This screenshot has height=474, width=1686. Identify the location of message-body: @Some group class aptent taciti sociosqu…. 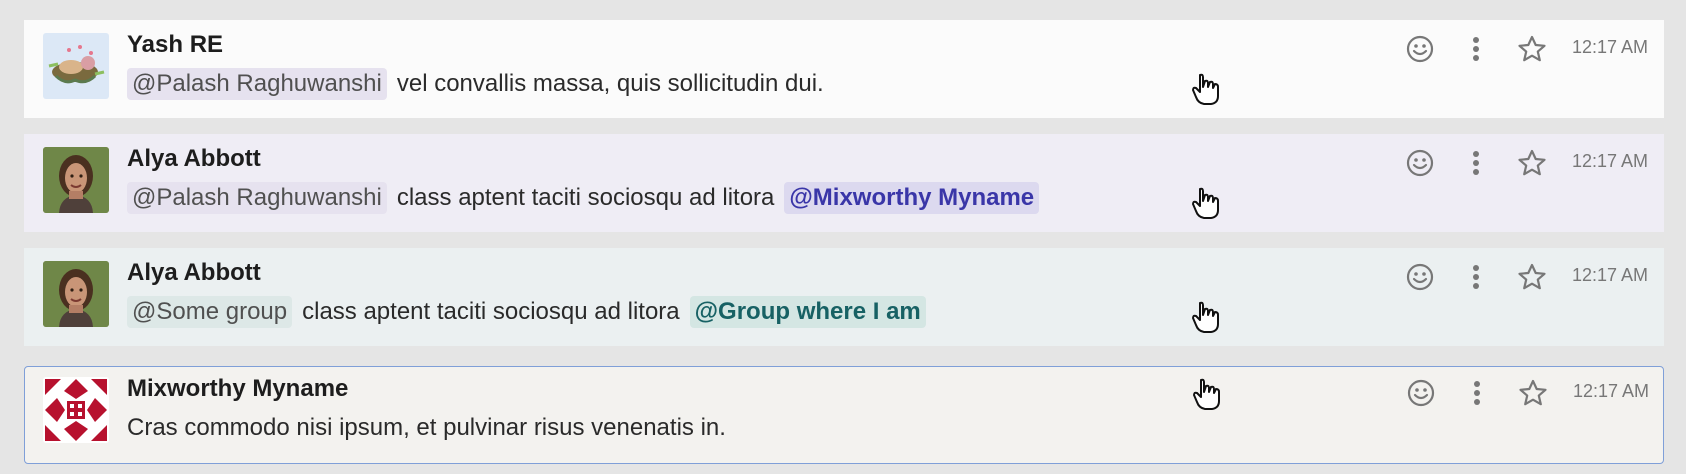
(526, 312).